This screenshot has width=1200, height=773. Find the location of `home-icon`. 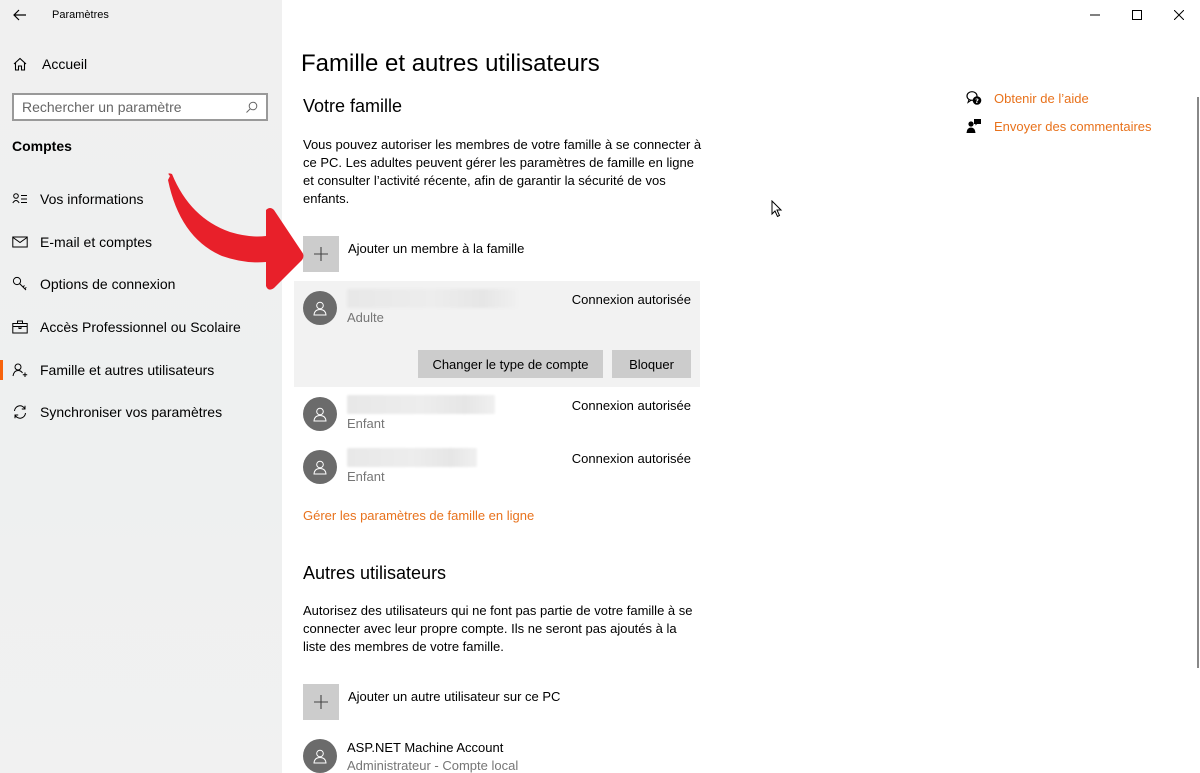

home-icon is located at coordinates (20, 64).